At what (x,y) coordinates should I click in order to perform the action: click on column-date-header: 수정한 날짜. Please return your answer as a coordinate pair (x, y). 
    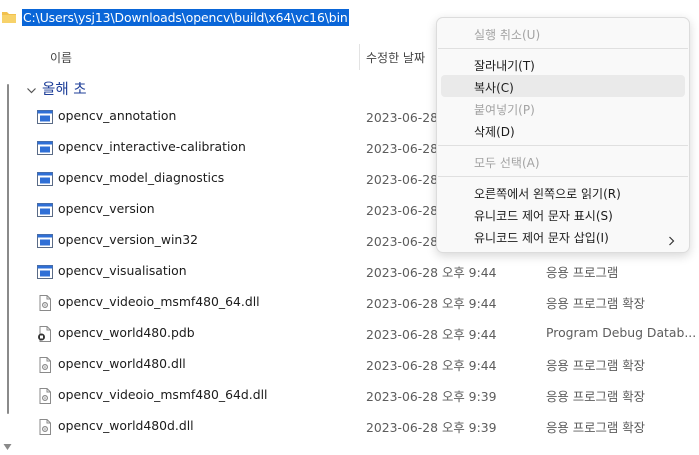
    Looking at the image, I should click on (395, 57).